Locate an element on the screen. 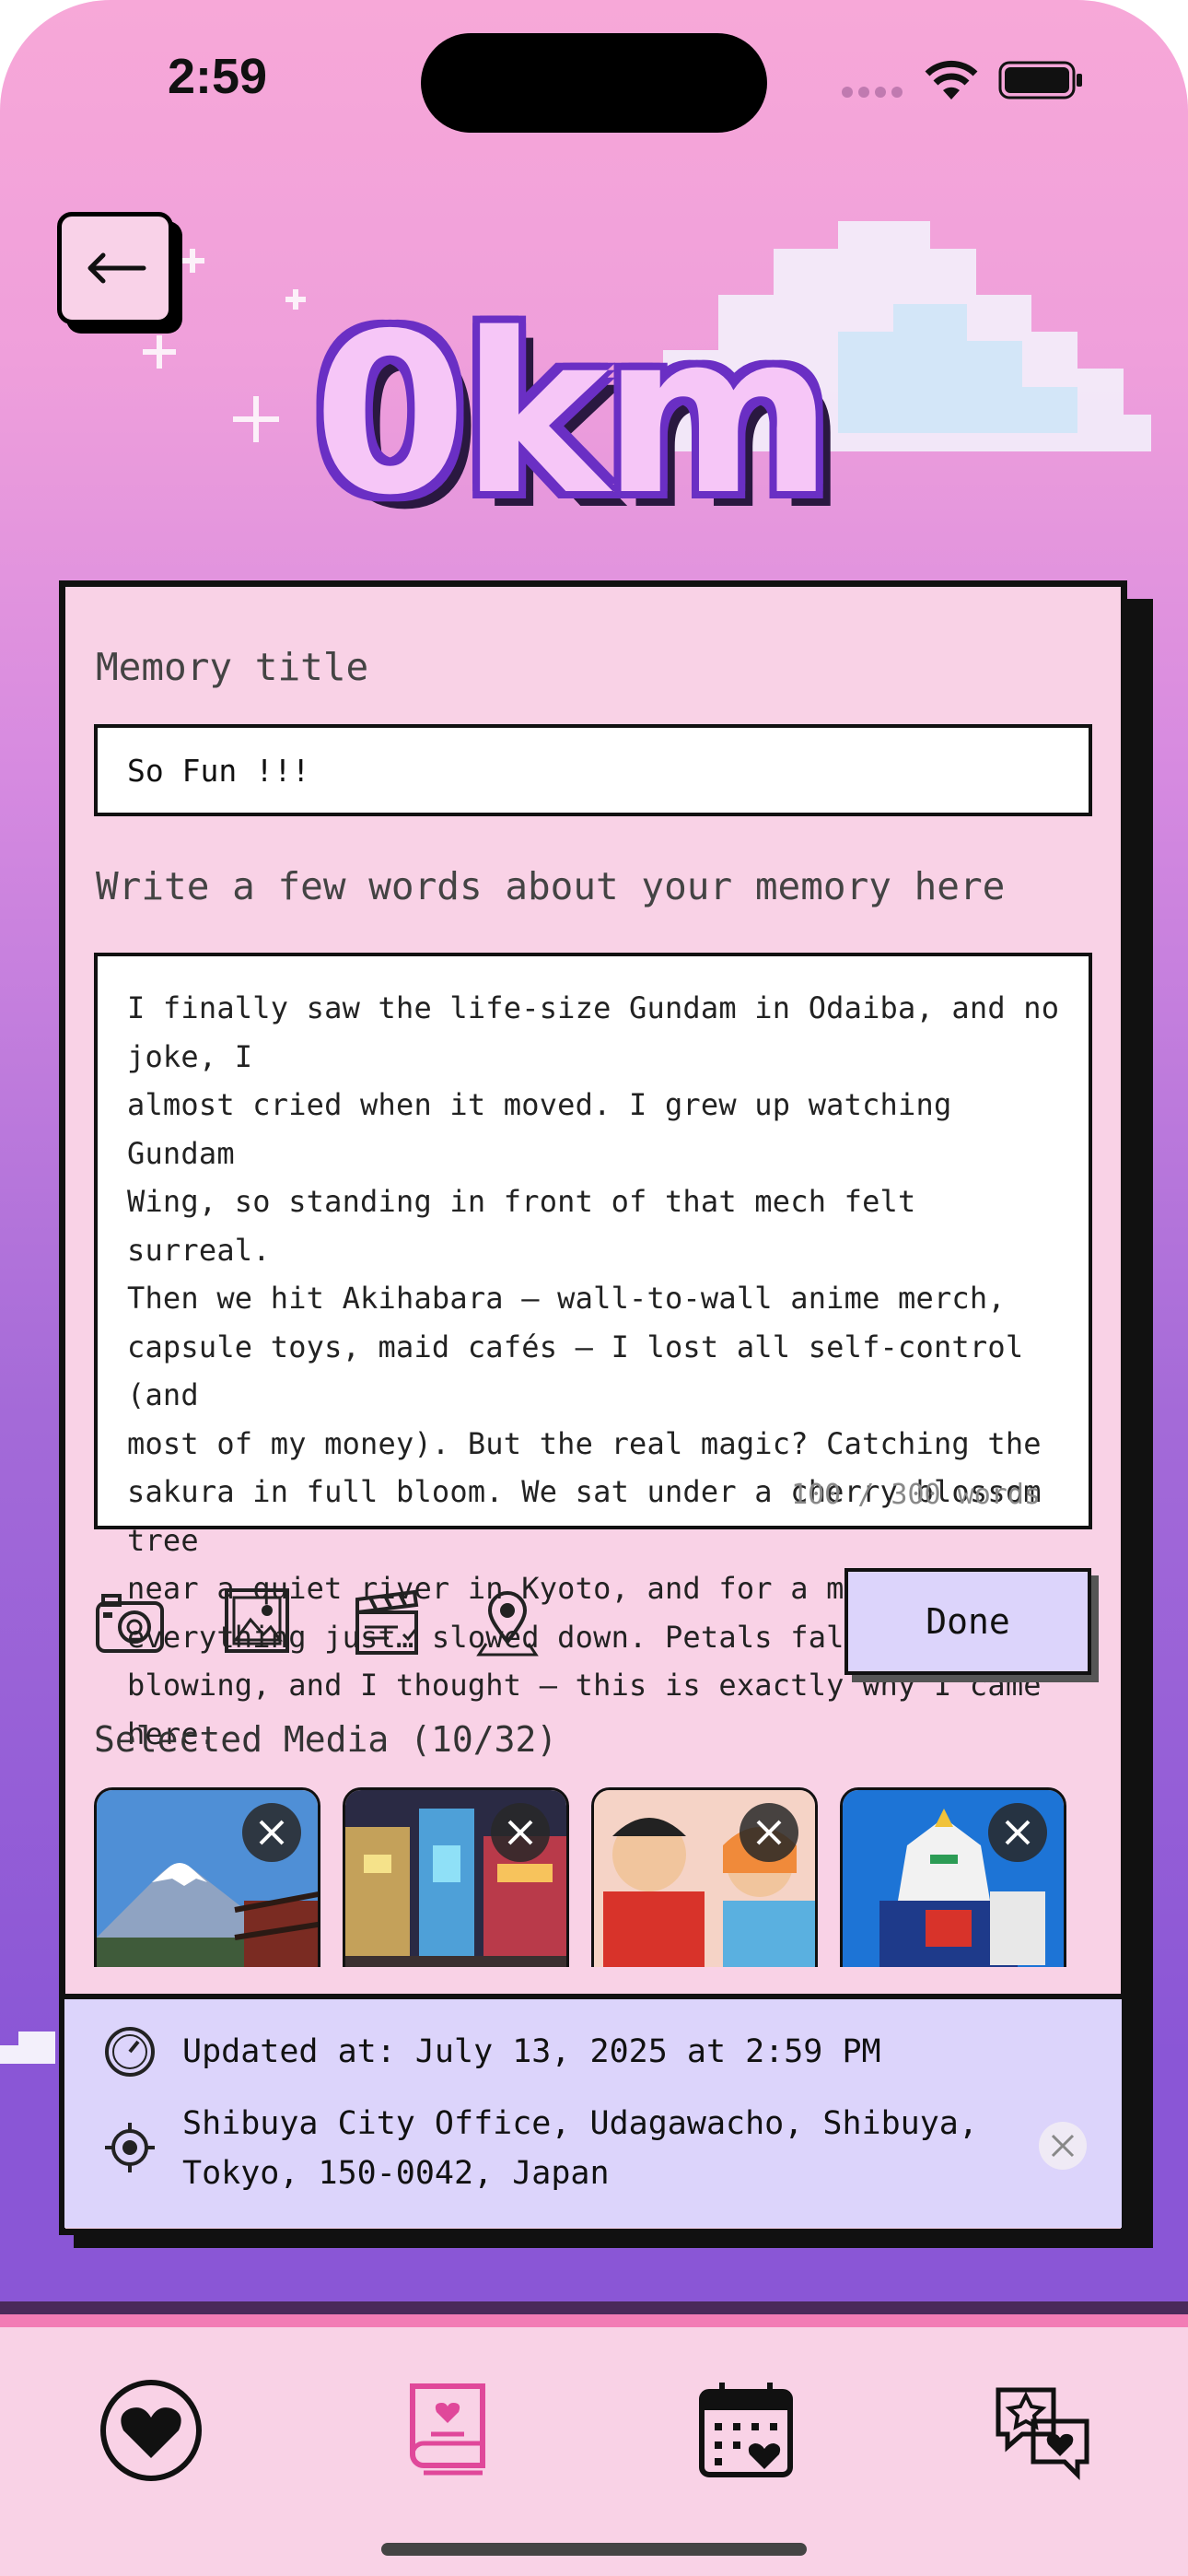  battery-icon is located at coordinates (1041, 82).